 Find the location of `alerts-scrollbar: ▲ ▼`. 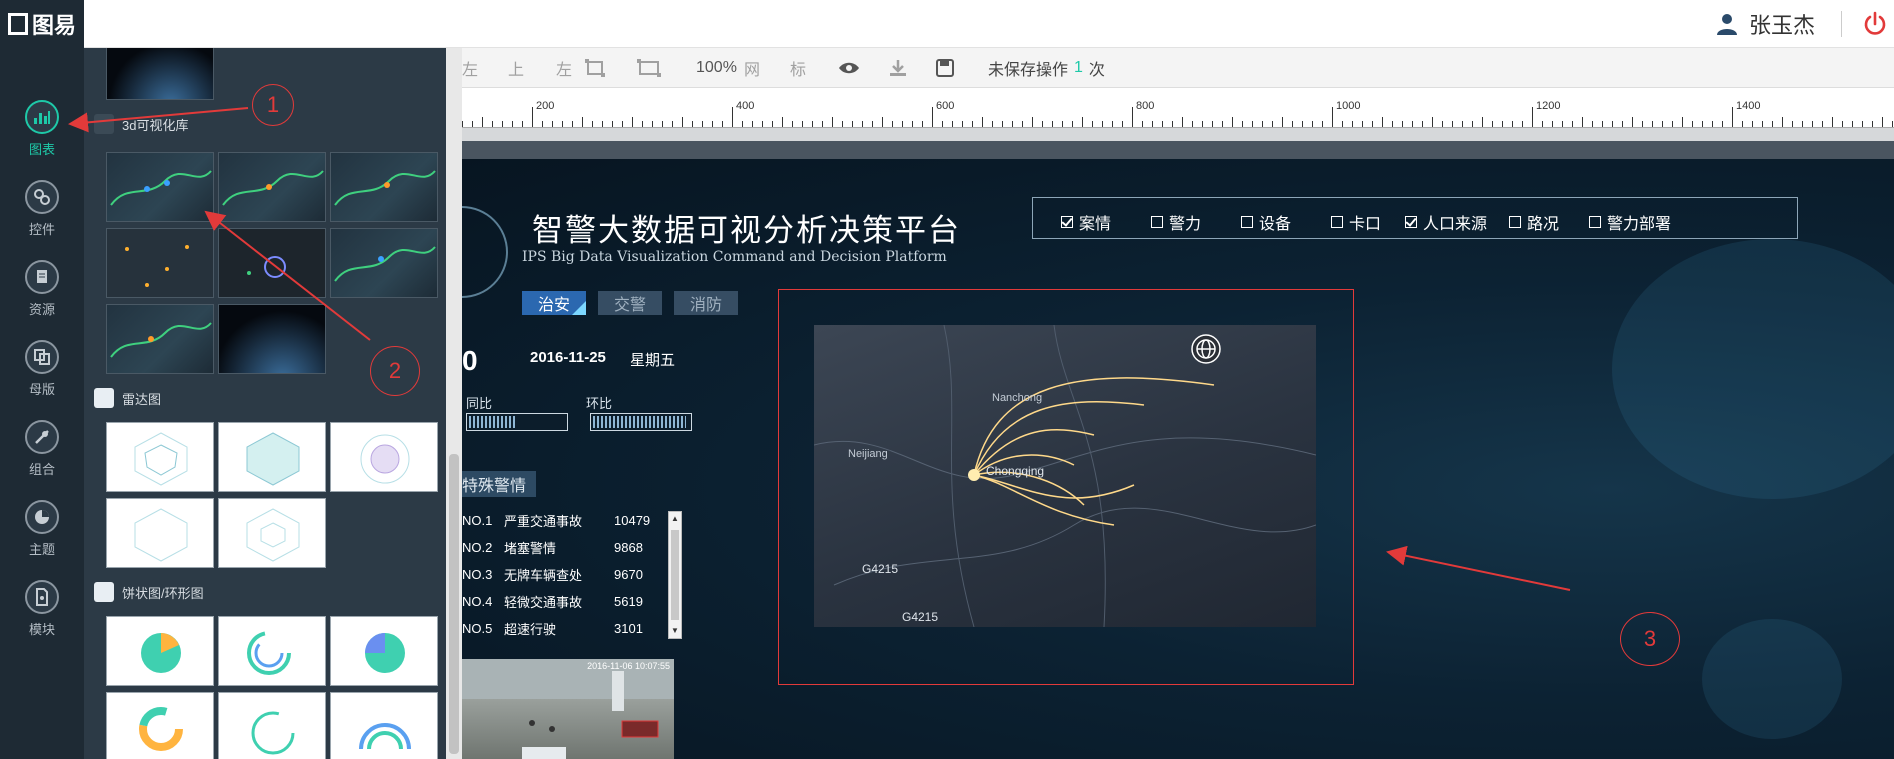

alerts-scrollbar: ▲ ▼ is located at coordinates (675, 575).